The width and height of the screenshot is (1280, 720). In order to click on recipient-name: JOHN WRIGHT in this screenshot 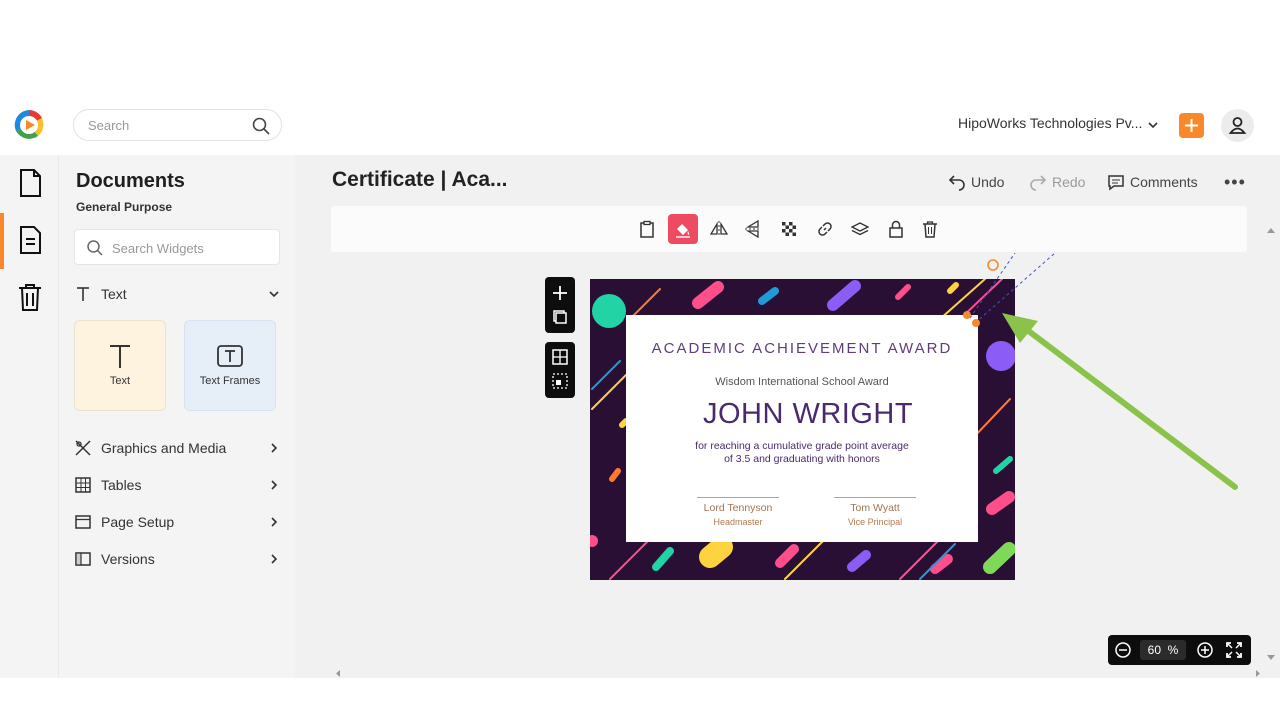, I will do `click(808, 414)`.